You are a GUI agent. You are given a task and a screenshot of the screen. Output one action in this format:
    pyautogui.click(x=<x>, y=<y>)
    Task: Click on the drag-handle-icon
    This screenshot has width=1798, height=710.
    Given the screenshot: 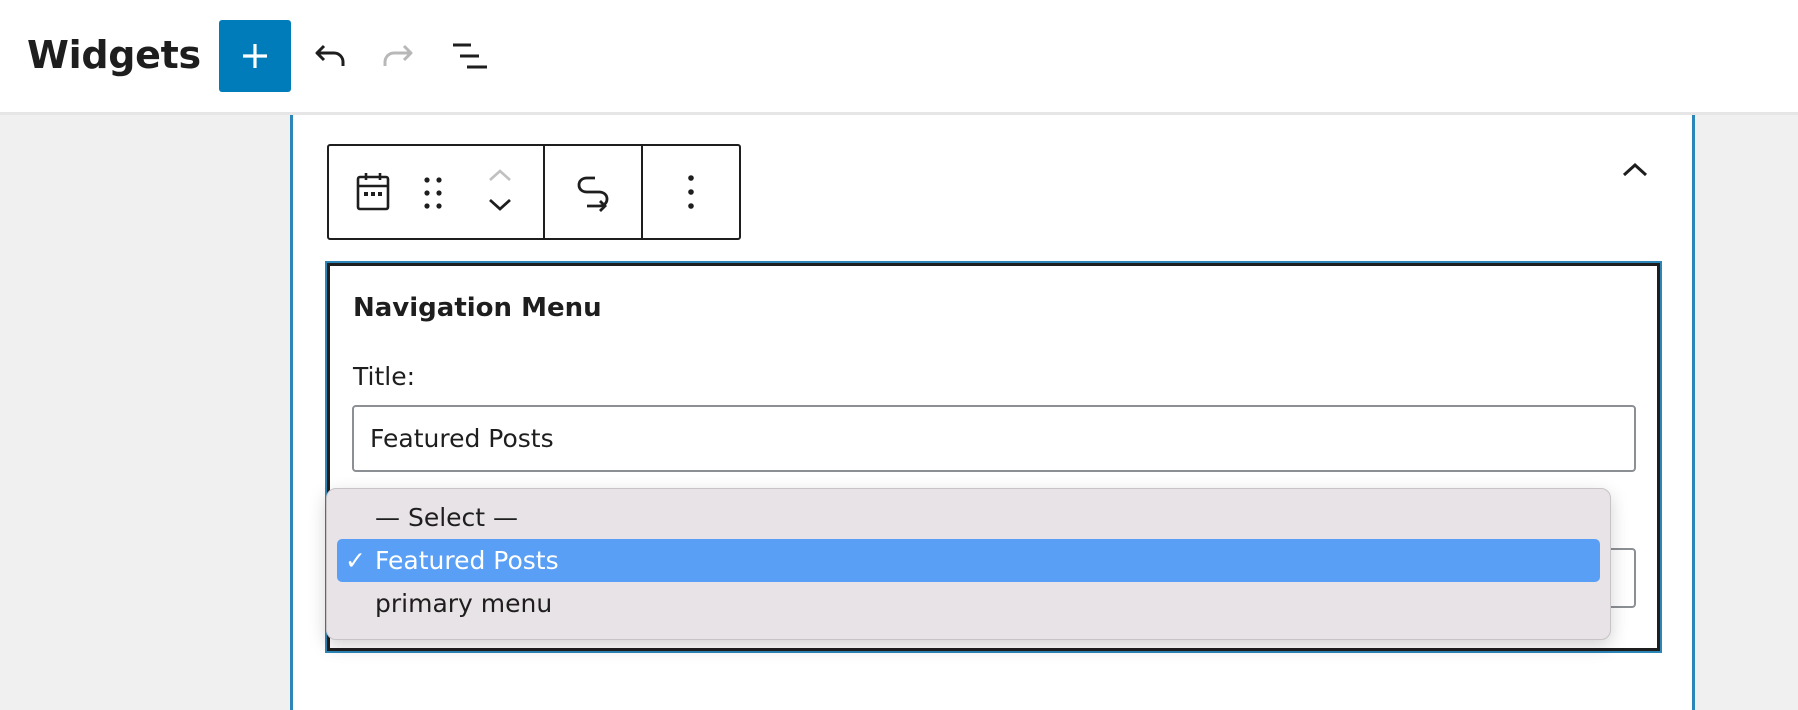 What is the action you would take?
    pyautogui.click(x=433, y=193)
    